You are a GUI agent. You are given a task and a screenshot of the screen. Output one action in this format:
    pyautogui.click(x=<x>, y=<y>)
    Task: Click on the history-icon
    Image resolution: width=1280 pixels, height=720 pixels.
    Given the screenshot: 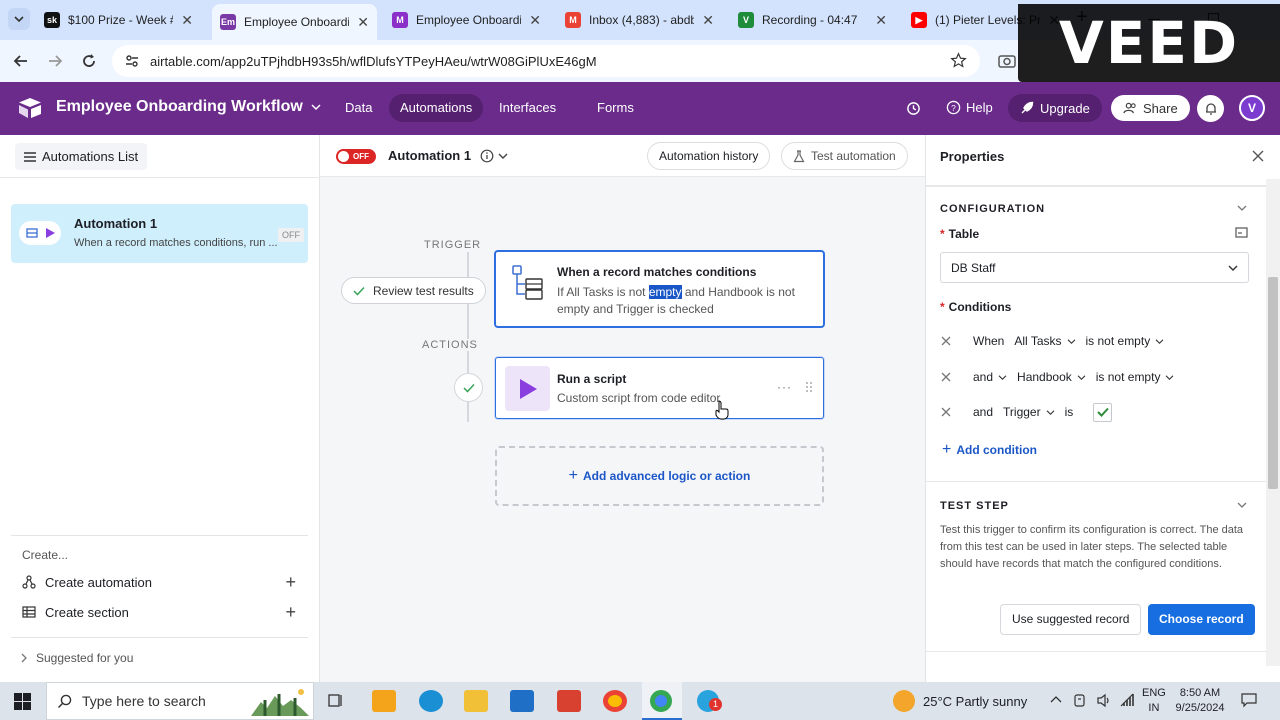 What is the action you would take?
    pyautogui.click(x=913, y=108)
    